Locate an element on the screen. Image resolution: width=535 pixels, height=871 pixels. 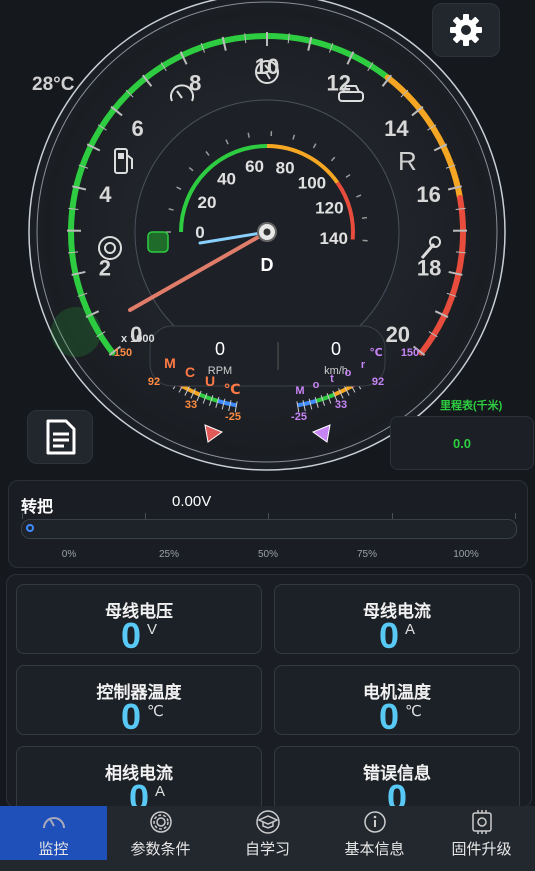
info-icon is located at coordinates (374, 822).